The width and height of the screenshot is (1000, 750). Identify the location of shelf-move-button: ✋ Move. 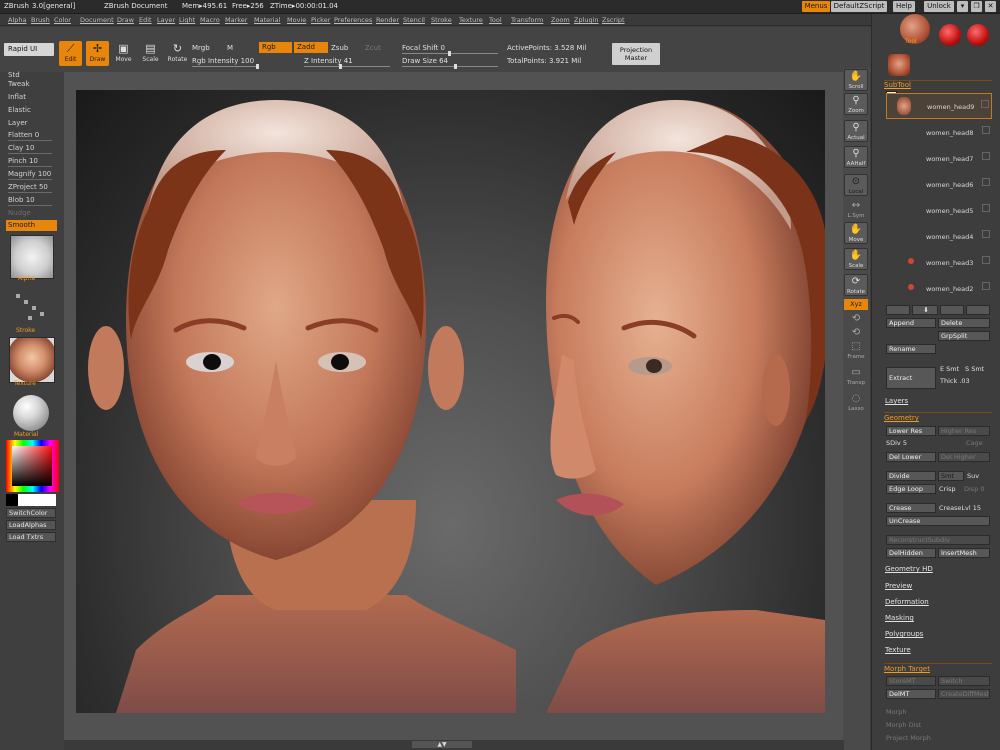
(856, 233).